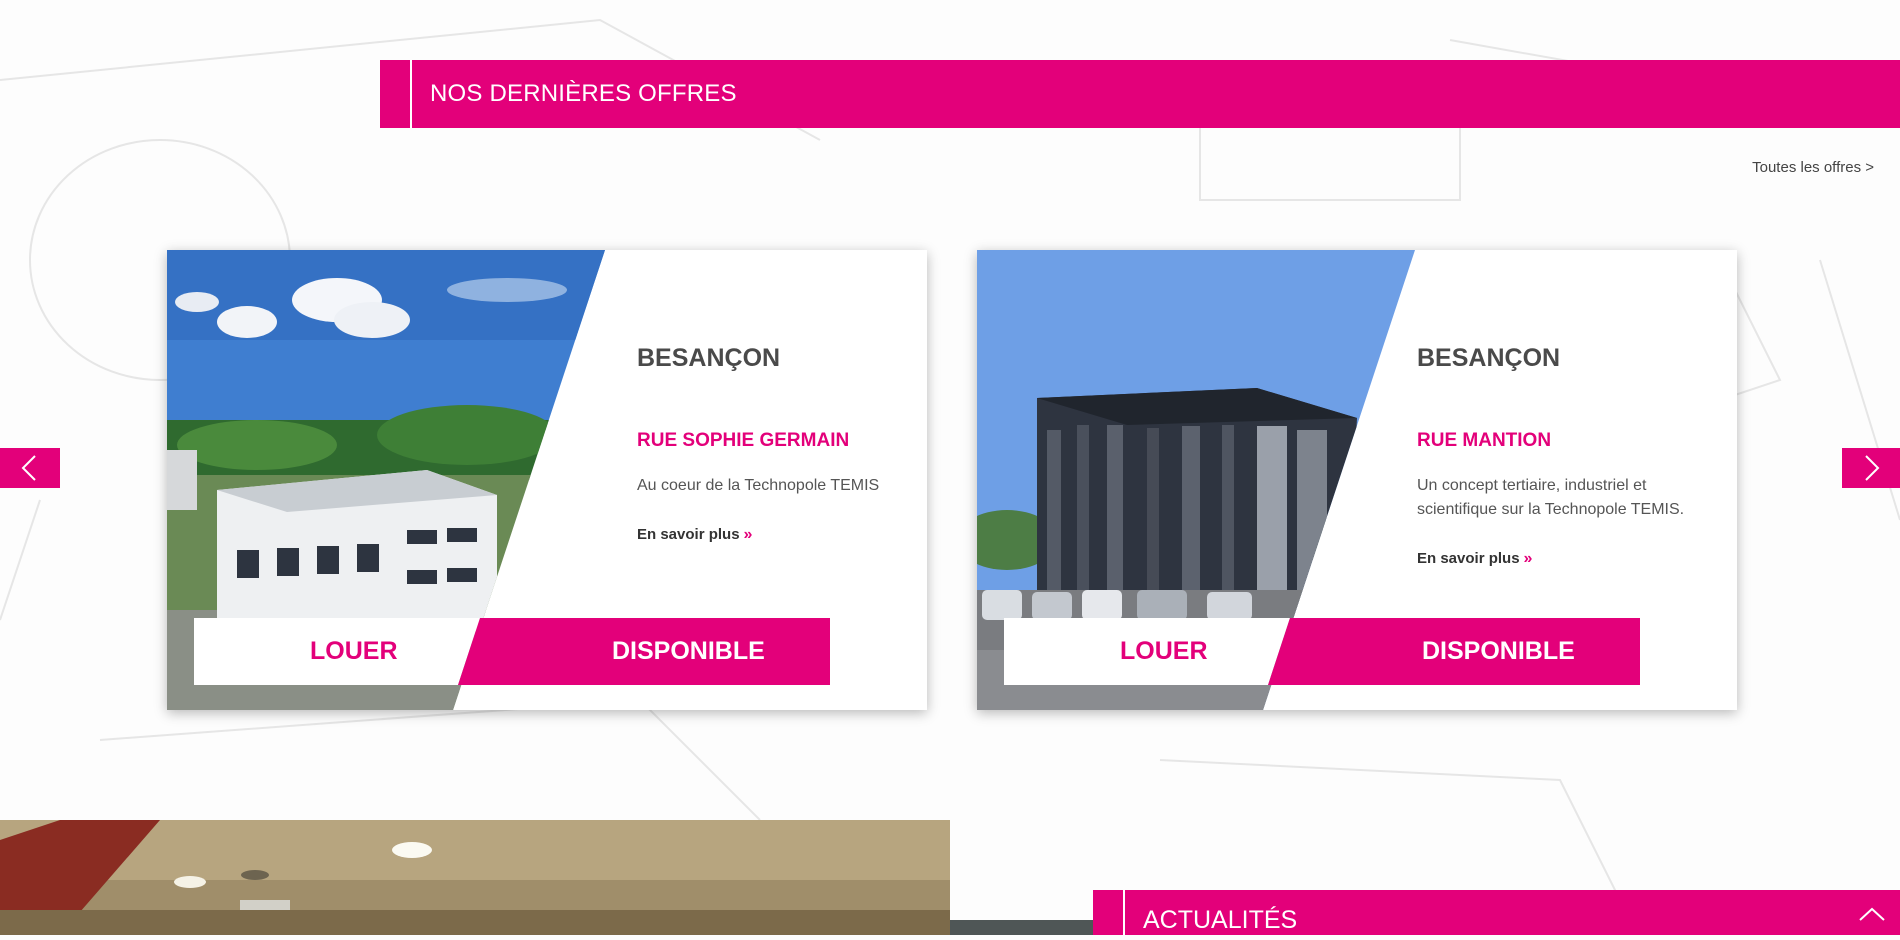 This screenshot has width=1900, height=940. Describe the element at coordinates (1484, 440) in the screenshot. I see `offer-street: RUE MANTION` at that location.